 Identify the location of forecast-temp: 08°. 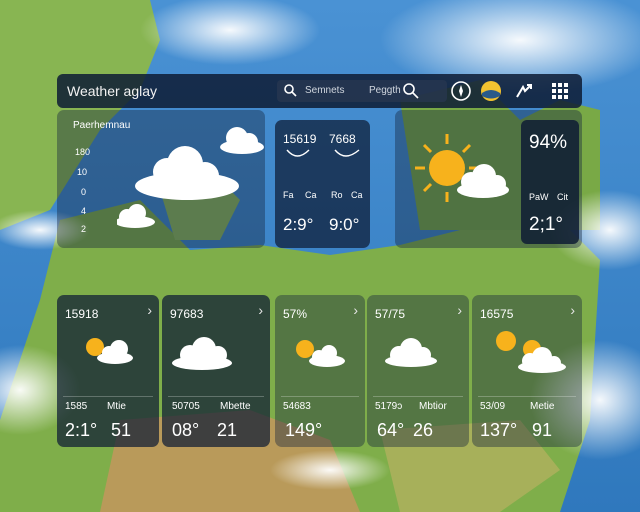
(186, 430).